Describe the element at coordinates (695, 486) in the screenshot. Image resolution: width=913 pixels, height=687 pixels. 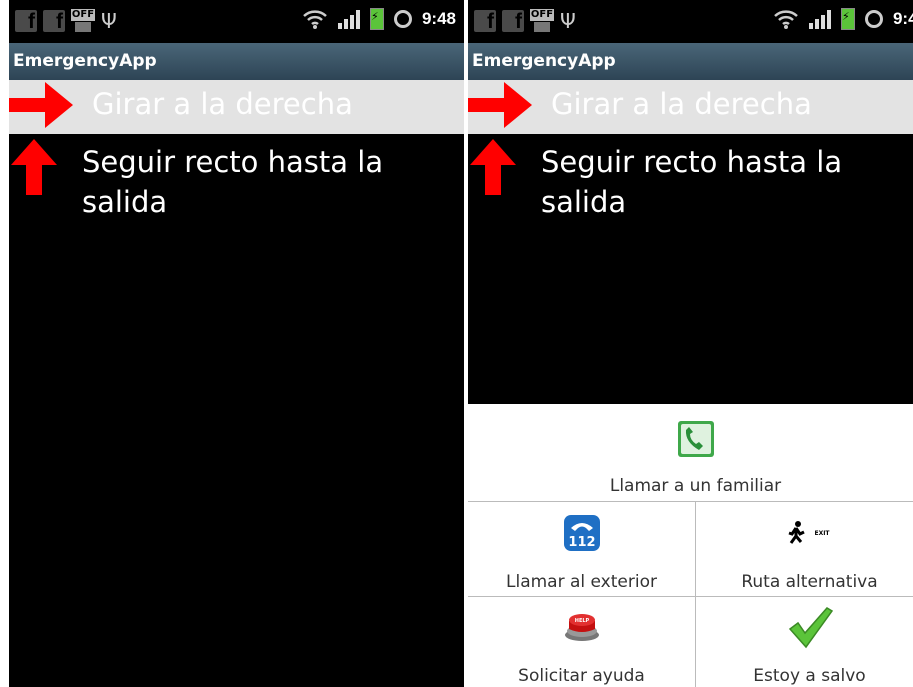
I see `menu-label: Llamar a un familiar` at that location.